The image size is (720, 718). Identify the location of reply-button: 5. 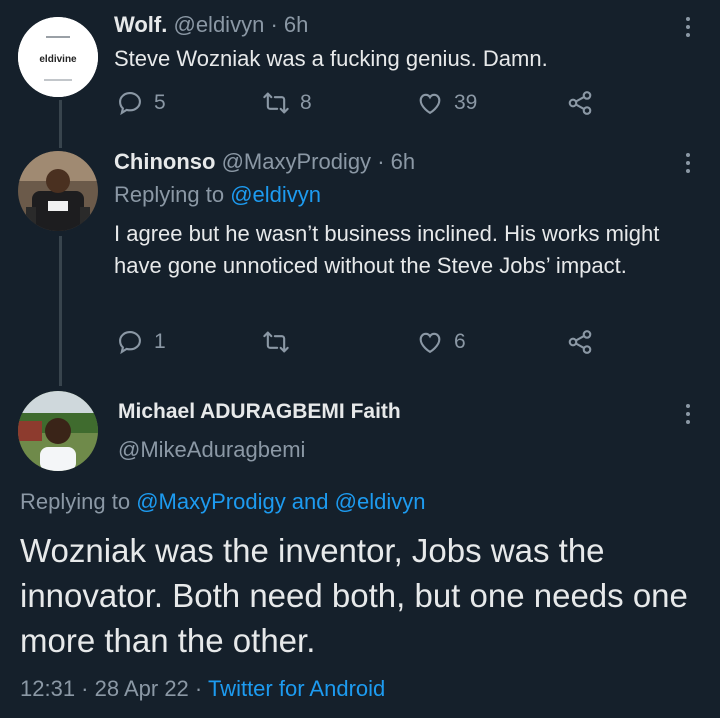
(141, 103).